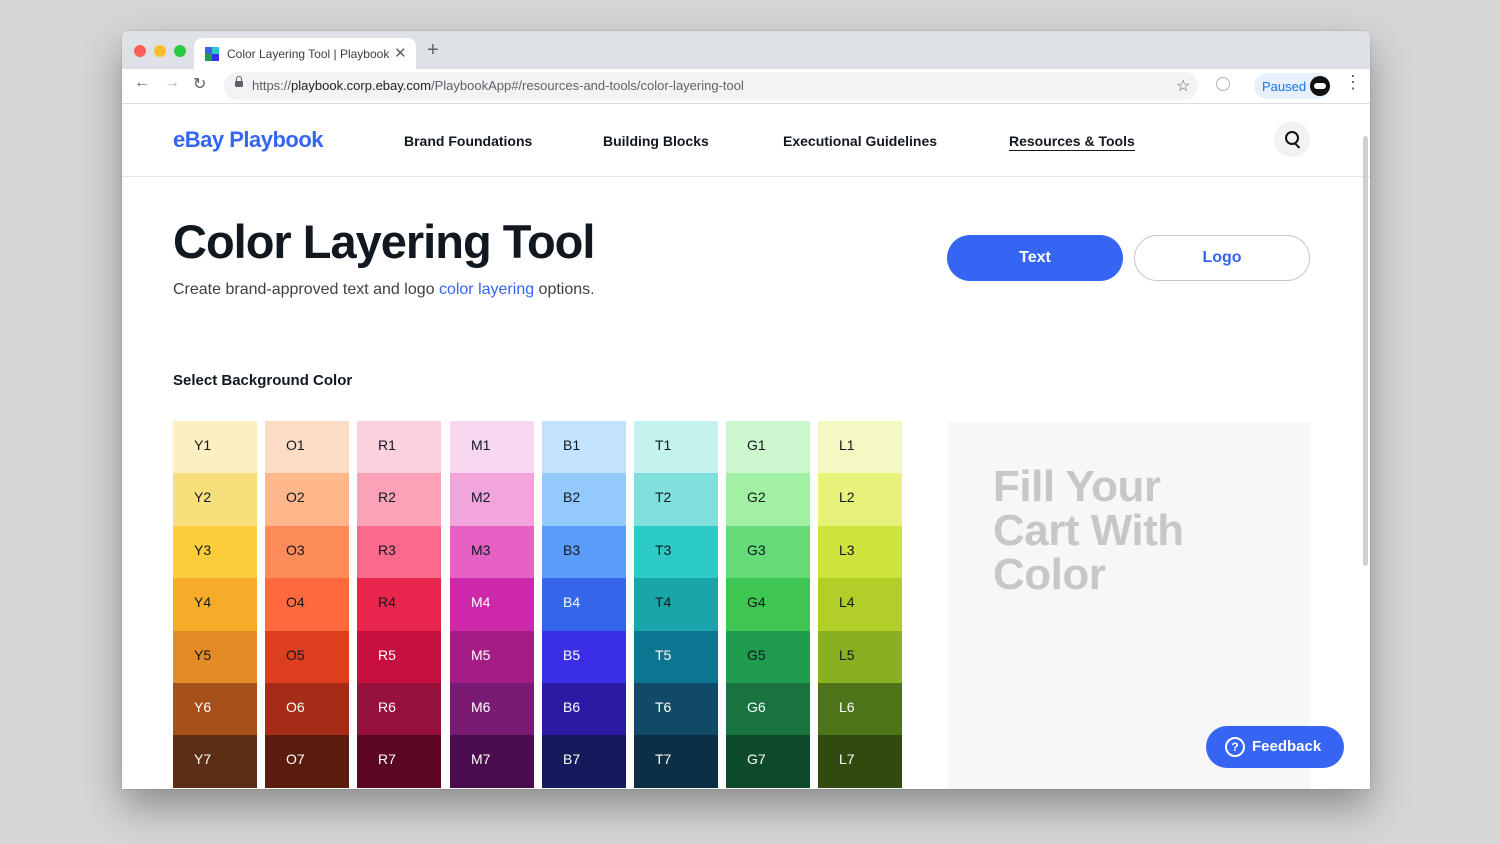  Describe the element at coordinates (768, 499) in the screenshot. I see `color-swatch-g2: G2` at that location.